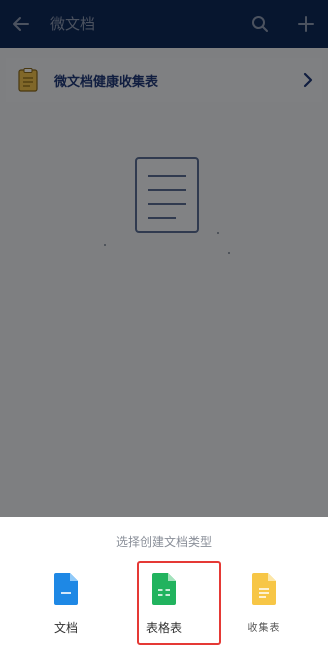  Describe the element at coordinates (66, 589) in the screenshot. I see `doc-icon` at that location.